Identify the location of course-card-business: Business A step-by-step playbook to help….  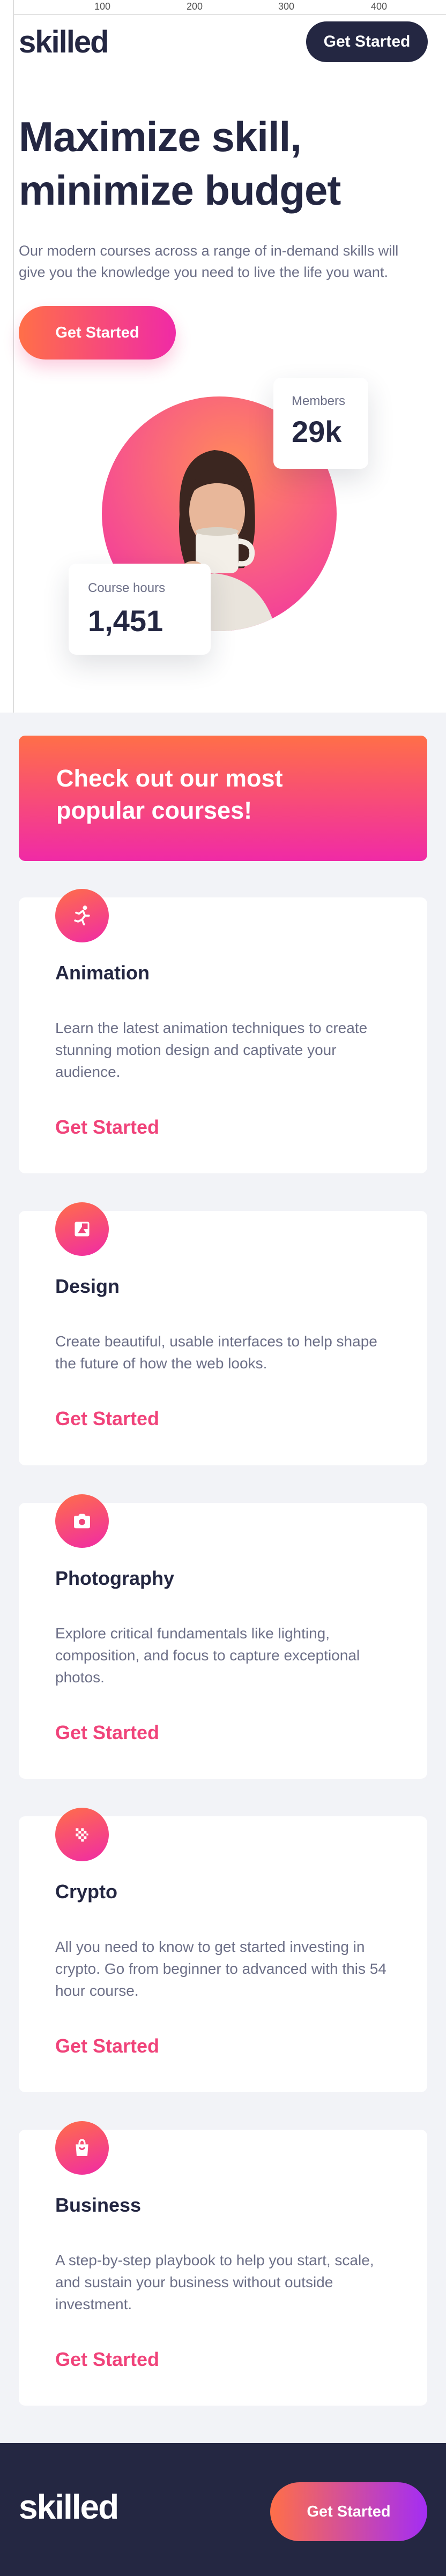
(223, 2263).